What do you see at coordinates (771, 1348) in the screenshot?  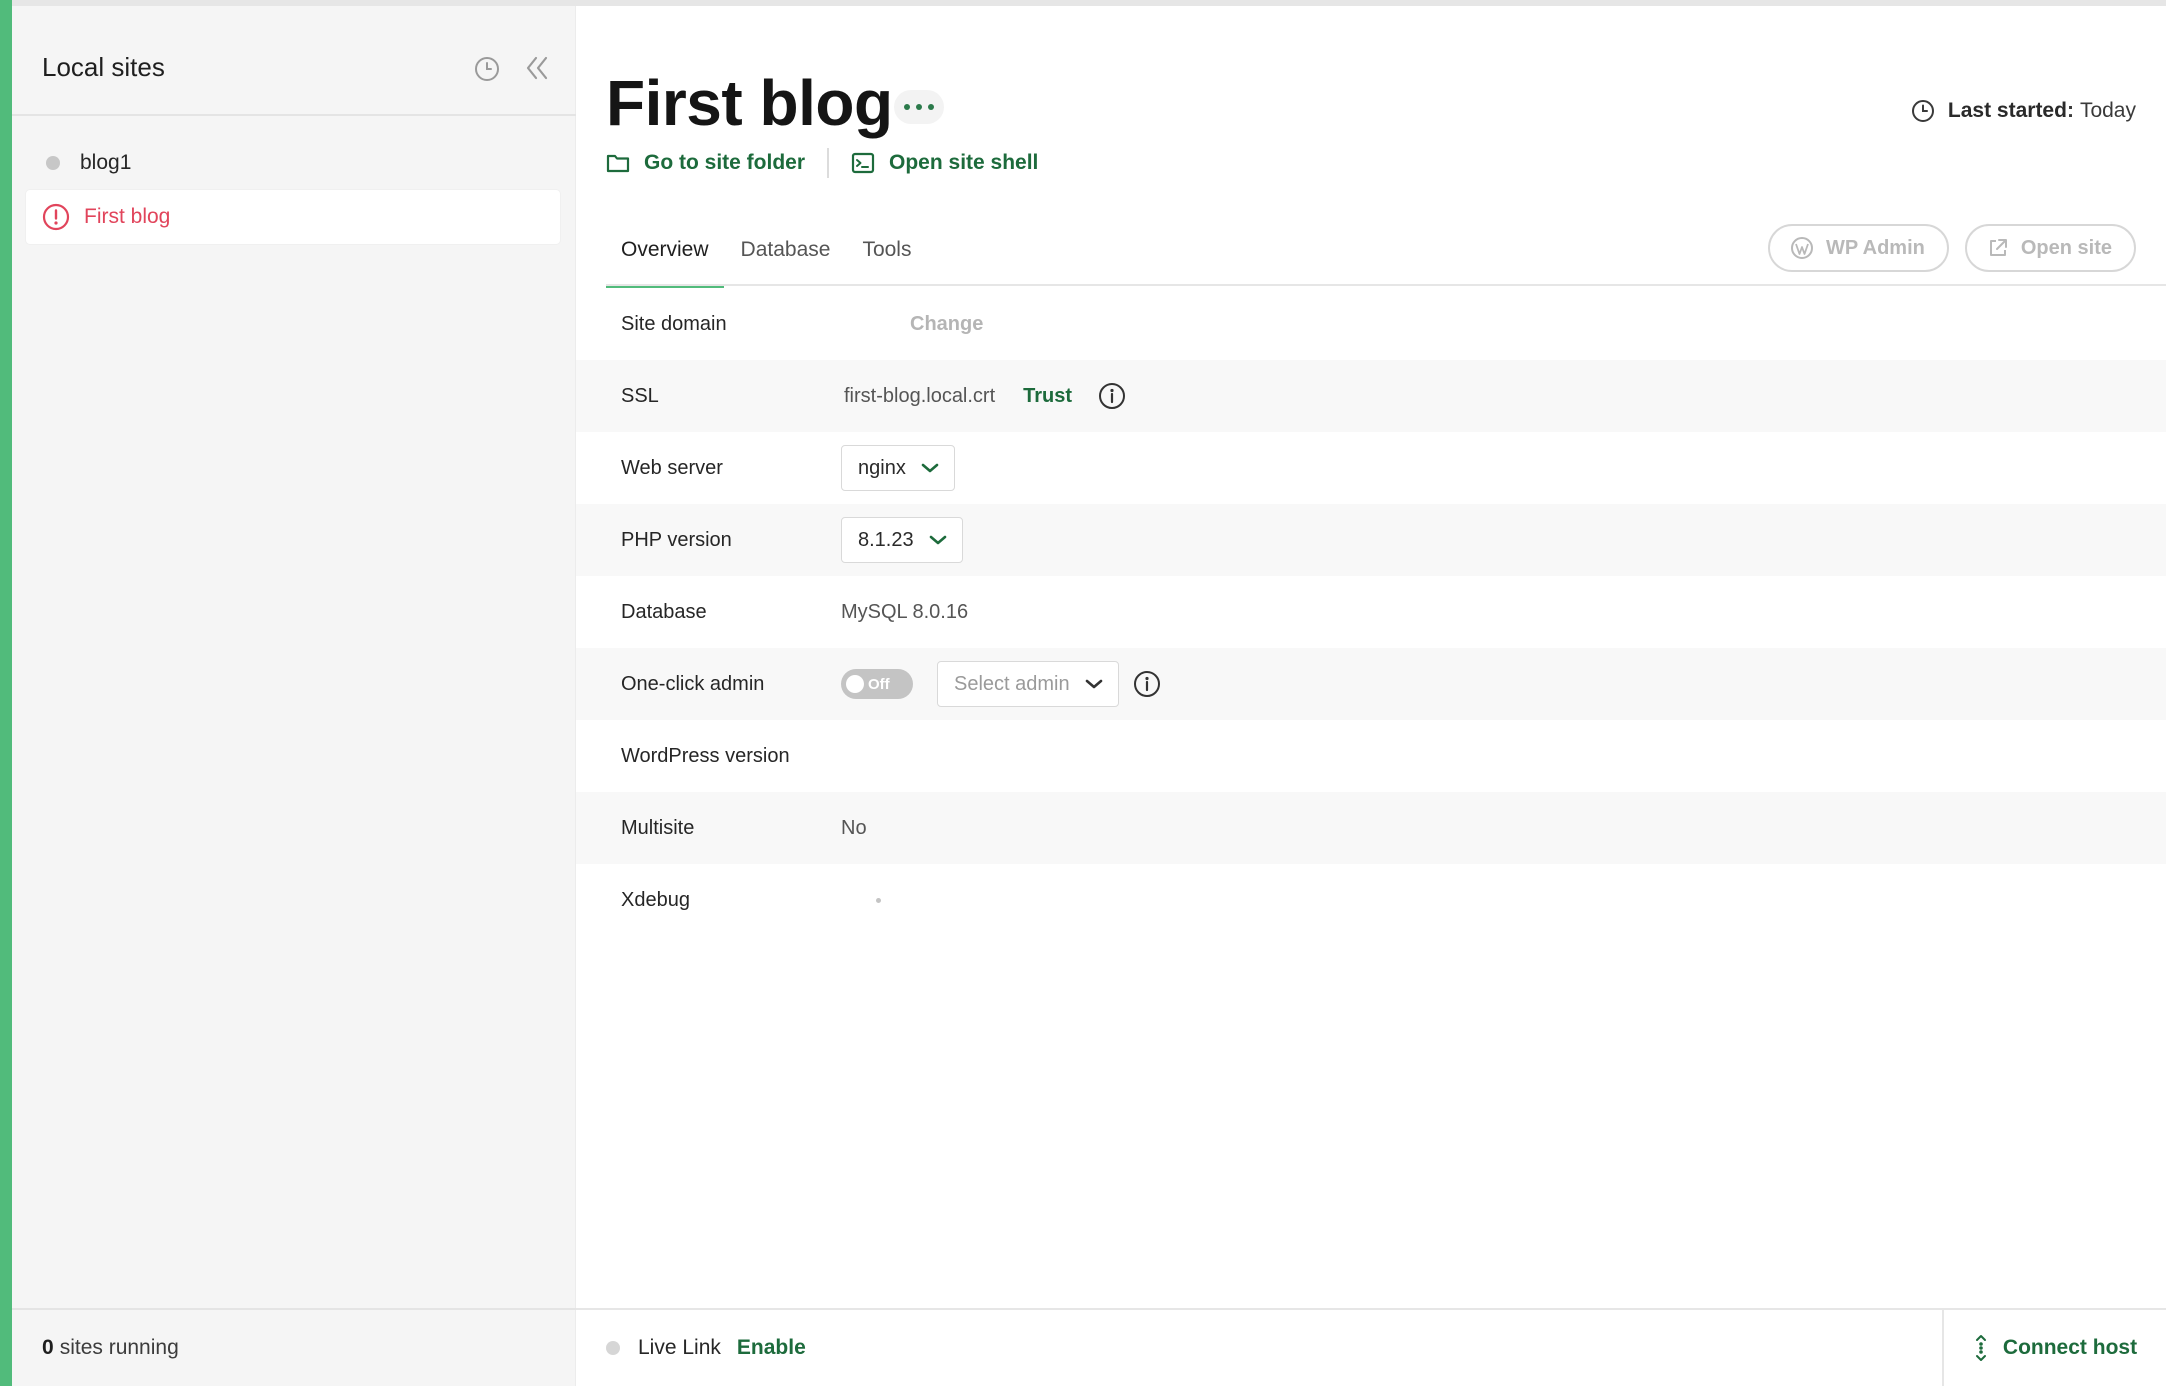 I see `enable-live-link-button: Enable` at bounding box center [771, 1348].